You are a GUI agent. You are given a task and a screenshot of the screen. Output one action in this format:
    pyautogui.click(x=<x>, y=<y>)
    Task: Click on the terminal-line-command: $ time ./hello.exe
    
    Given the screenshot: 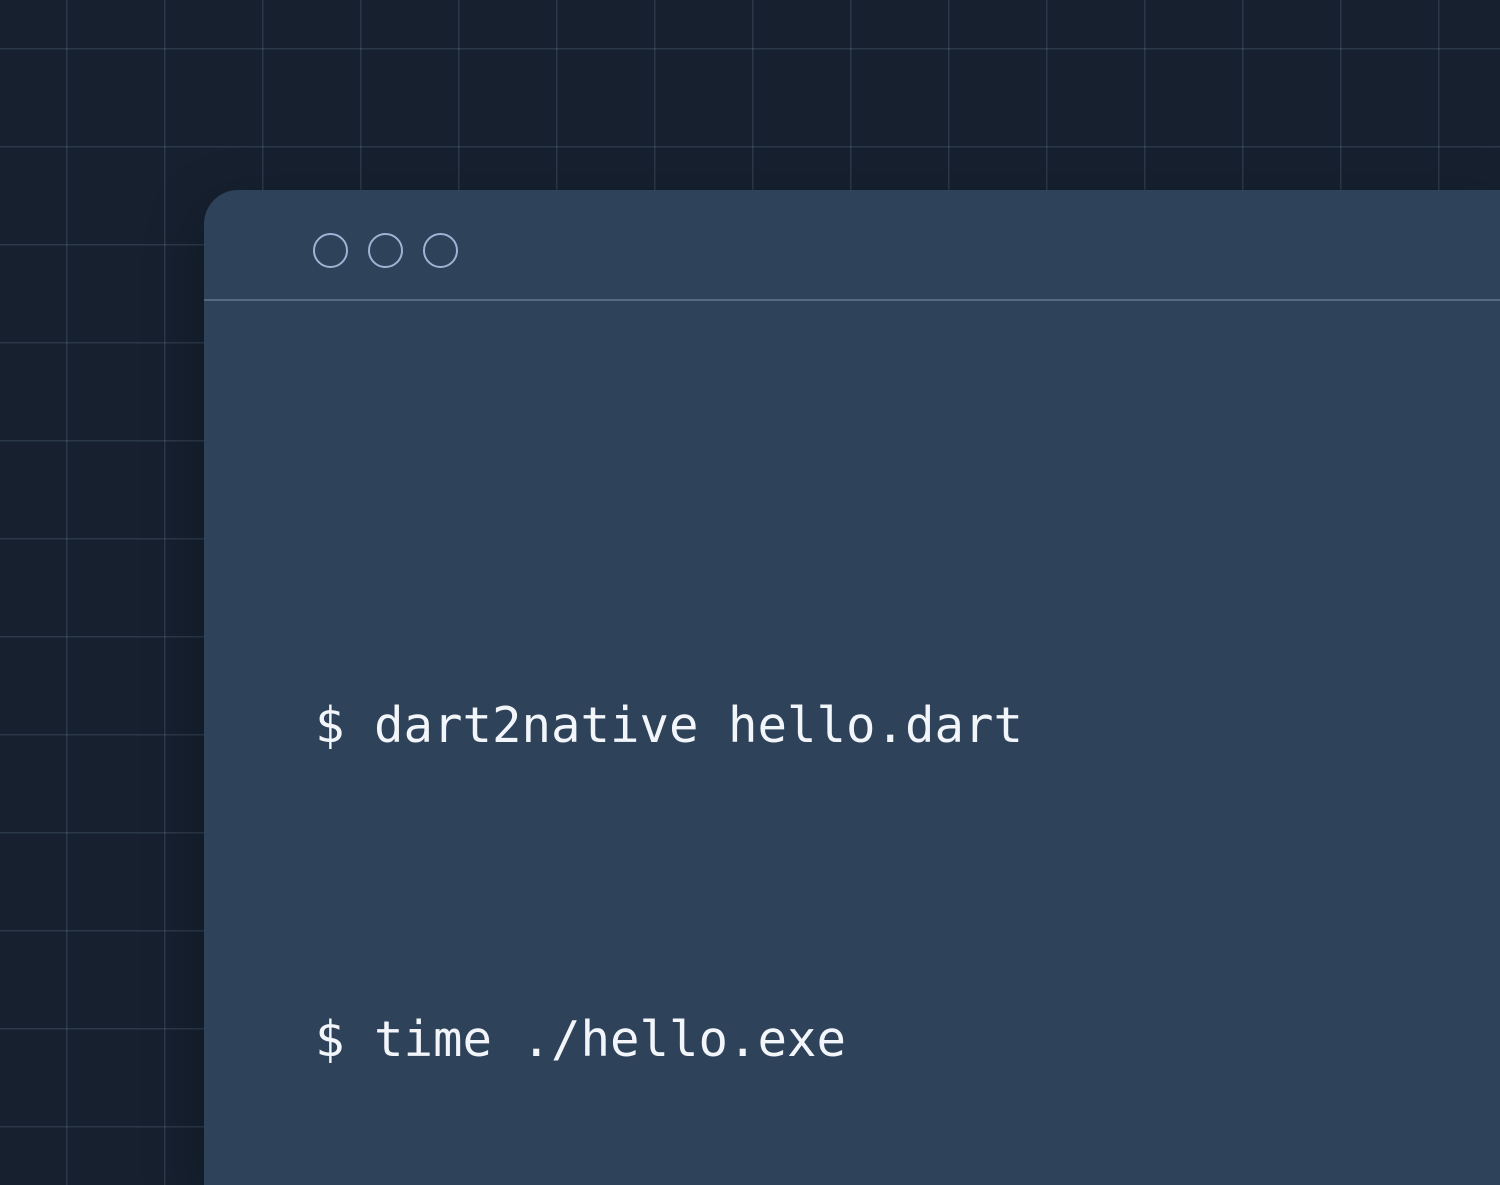 What is the action you would take?
    pyautogui.click(x=581, y=1039)
    